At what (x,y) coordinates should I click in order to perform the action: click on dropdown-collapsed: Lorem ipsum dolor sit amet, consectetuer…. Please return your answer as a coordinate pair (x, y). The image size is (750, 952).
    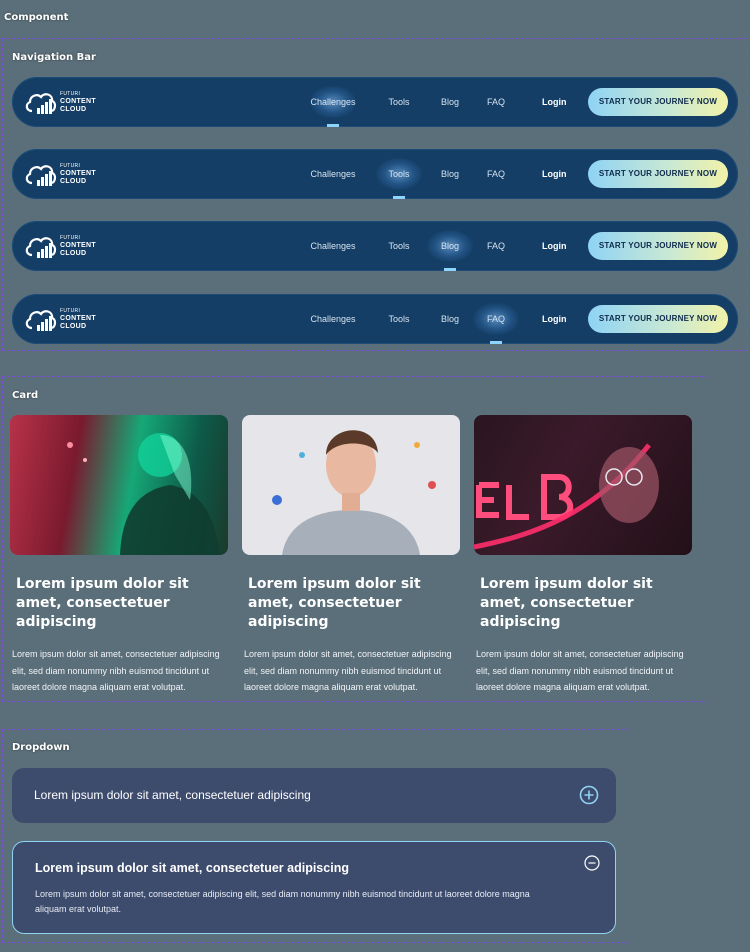
    Looking at the image, I should click on (314, 795).